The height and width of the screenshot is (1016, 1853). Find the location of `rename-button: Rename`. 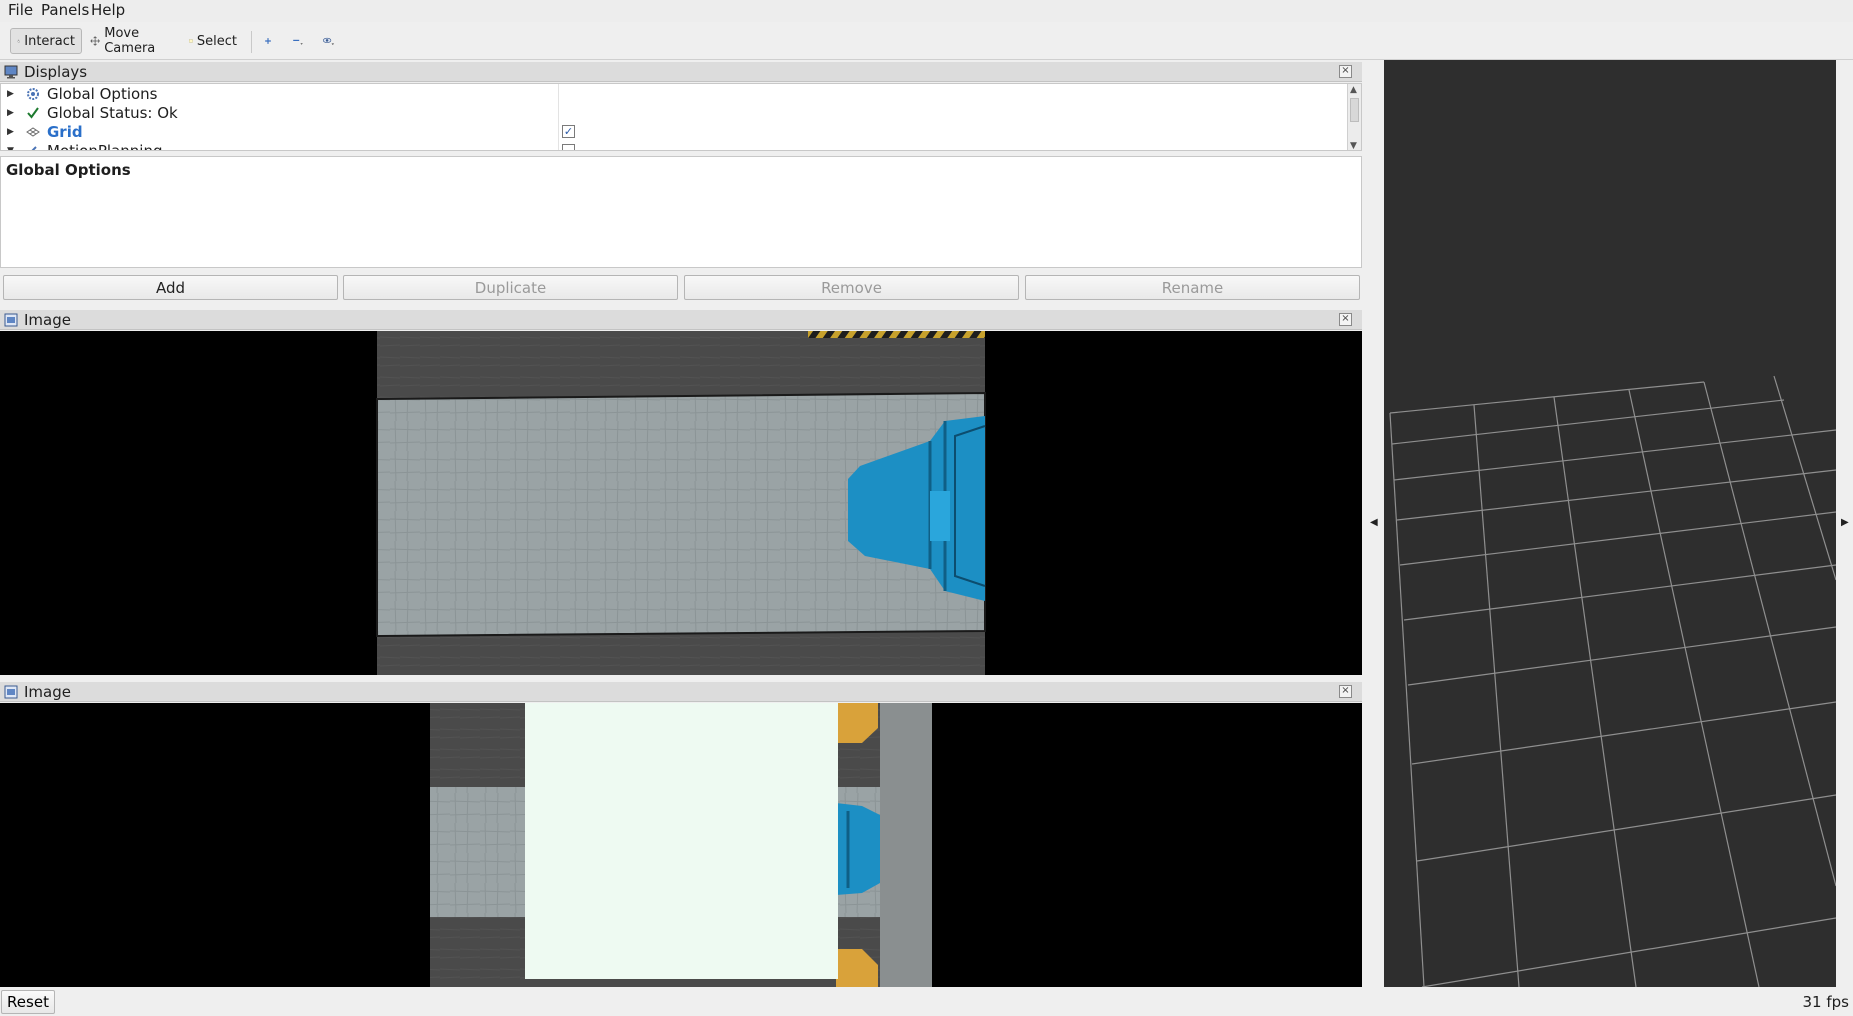

rename-button: Rename is located at coordinates (1192, 287).